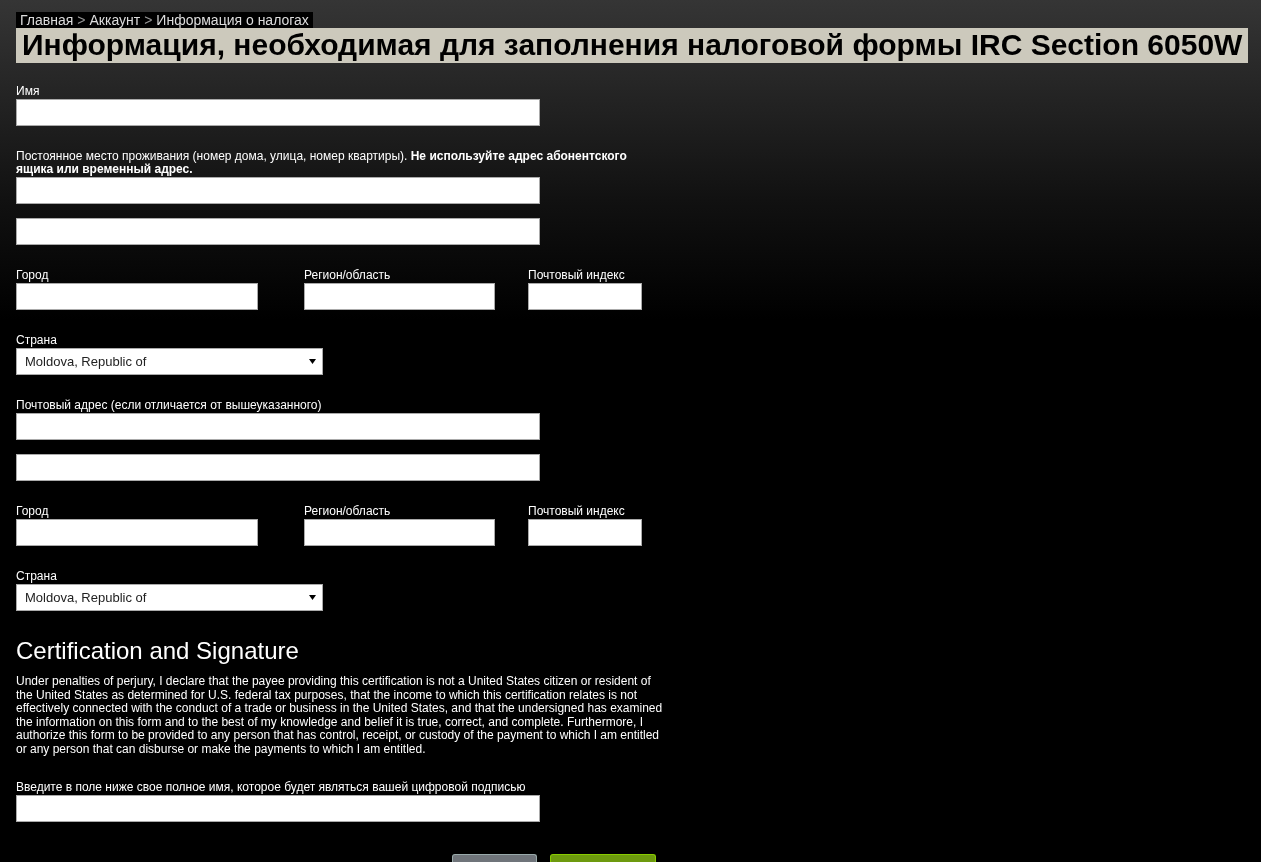 The height and width of the screenshot is (862, 1261). I want to click on certification-text: Under penalties of perjury, I declare that the payee providing this certification is not a United States citizen or resident of the United States as determined for U.S. federal tax purposes, that the income to which this certification relates is not effectively connected with the conduct of a trade or business in the United States, and that the undersigned has examined the information on this form and to the best of my knowledge and belief it is true, correct, and complete. Furthermore, I authorize this form to be provided to any person that has control, receipt, or custody of the payment to which I am entitled or any person that can disburse or make the payments to which I am entitled., so click(340, 716).